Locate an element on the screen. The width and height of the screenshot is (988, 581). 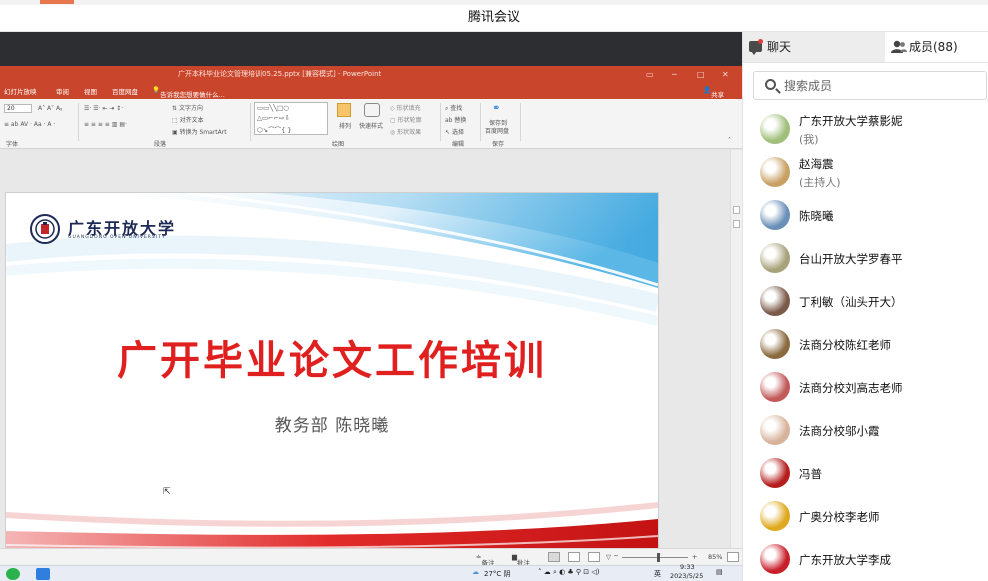
mouse-cursor-icon: ⇱ is located at coordinates (167, 492).